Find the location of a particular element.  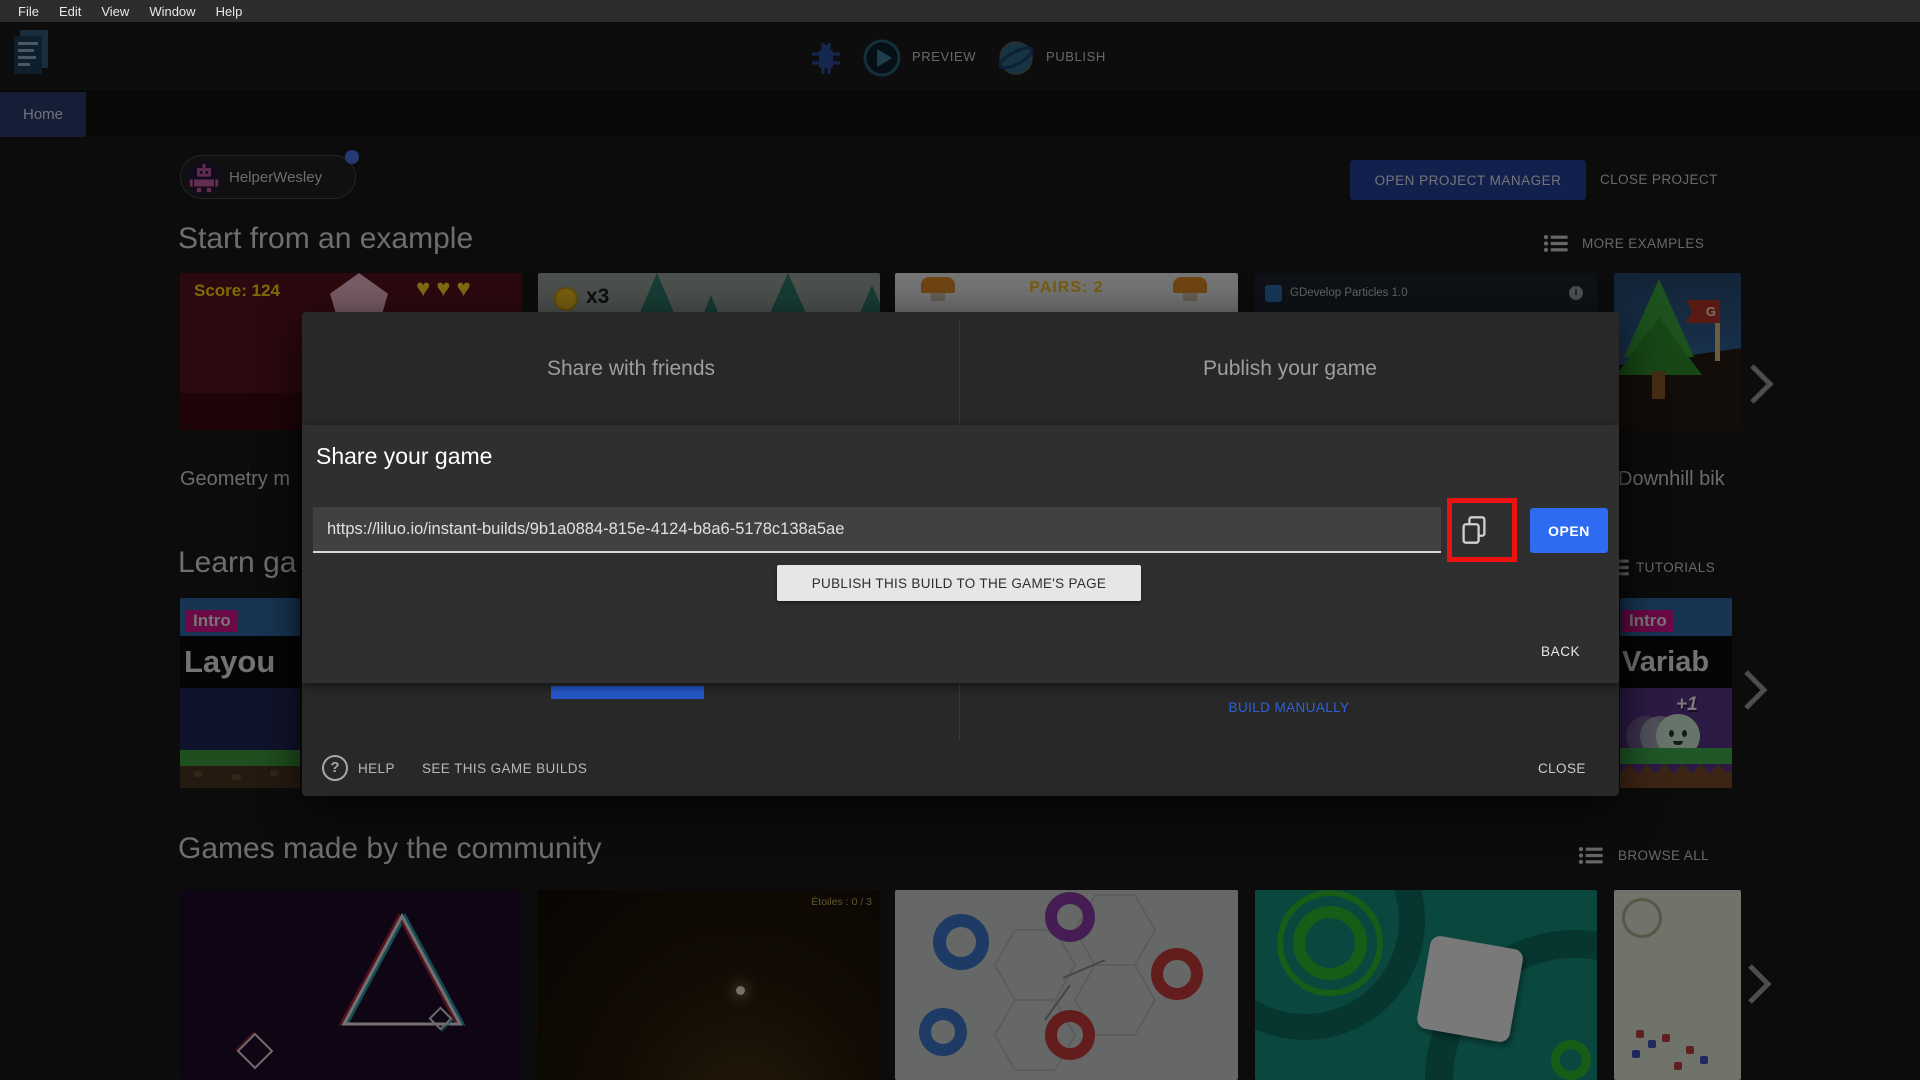

tab-label: Share with friends is located at coordinates (631, 368).